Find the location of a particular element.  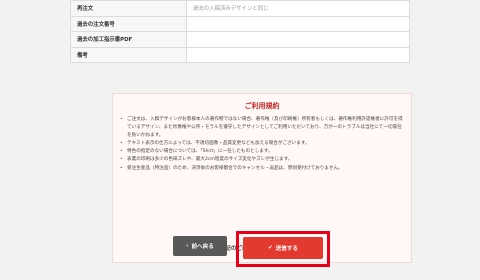

check-icon: ✔ is located at coordinates (270, 248).